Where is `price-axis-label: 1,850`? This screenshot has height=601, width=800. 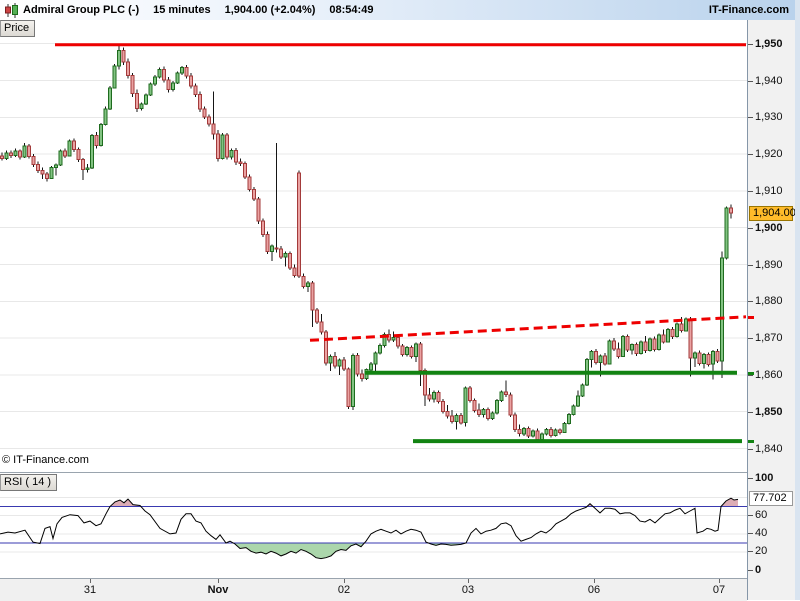 price-axis-label: 1,850 is located at coordinates (769, 411).